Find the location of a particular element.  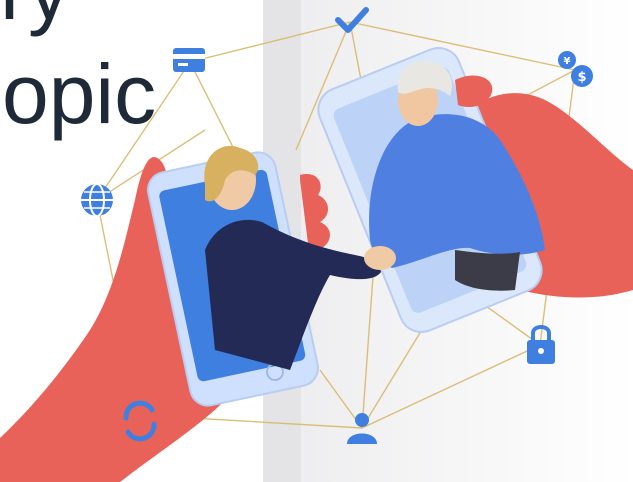

credit-card-icon is located at coordinates (189, 60).